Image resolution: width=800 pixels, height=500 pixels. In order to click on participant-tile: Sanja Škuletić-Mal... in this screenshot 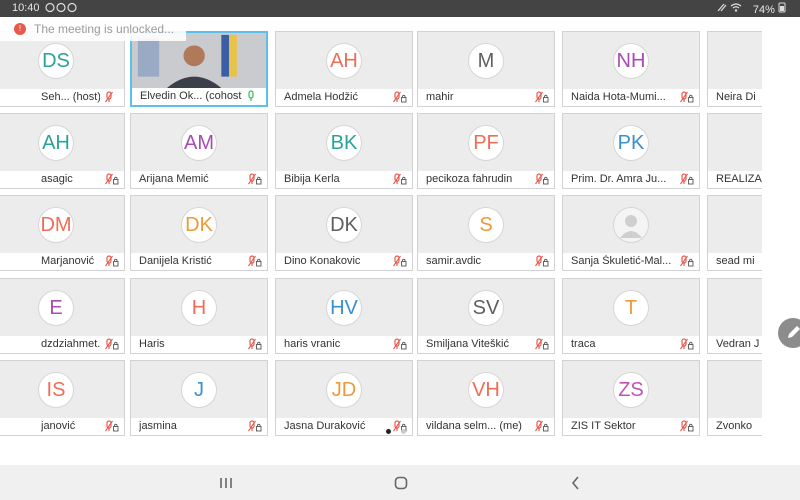, I will do `click(631, 233)`.